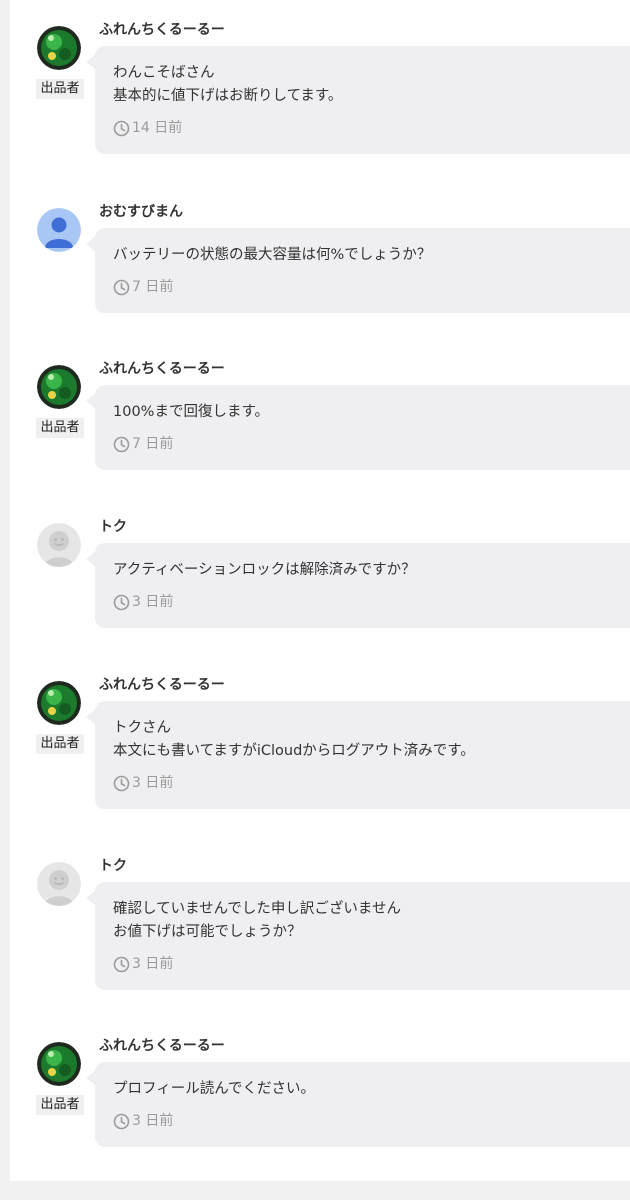 The image size is (630, 1200). What do you see at coordinates (264, 570) in the screenshot?
I see `comment-message: アクティベーションロックは解除済みですか？` at bounding box center [264, 570].